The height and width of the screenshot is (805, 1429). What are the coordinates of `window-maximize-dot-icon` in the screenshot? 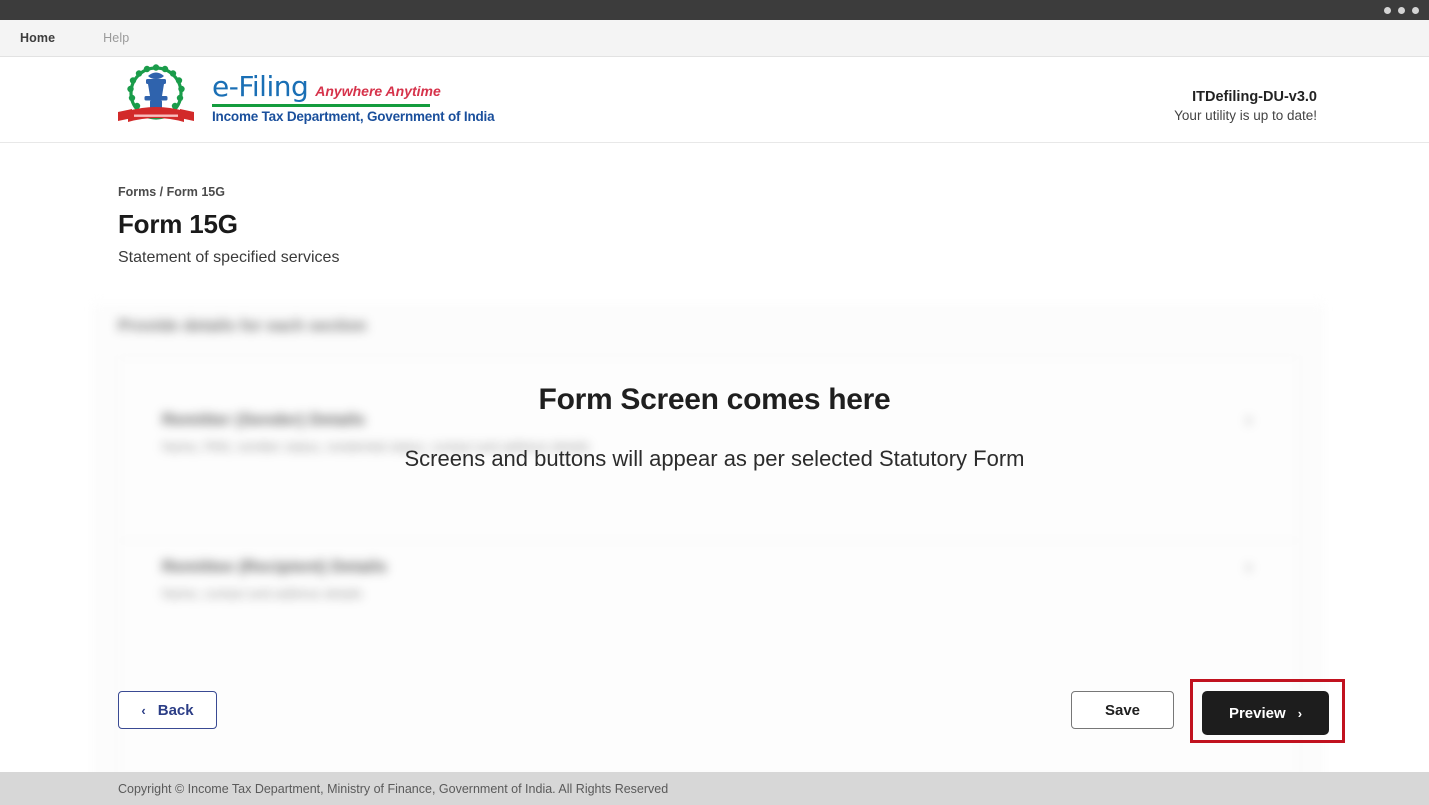 It's located at (1401, 10).